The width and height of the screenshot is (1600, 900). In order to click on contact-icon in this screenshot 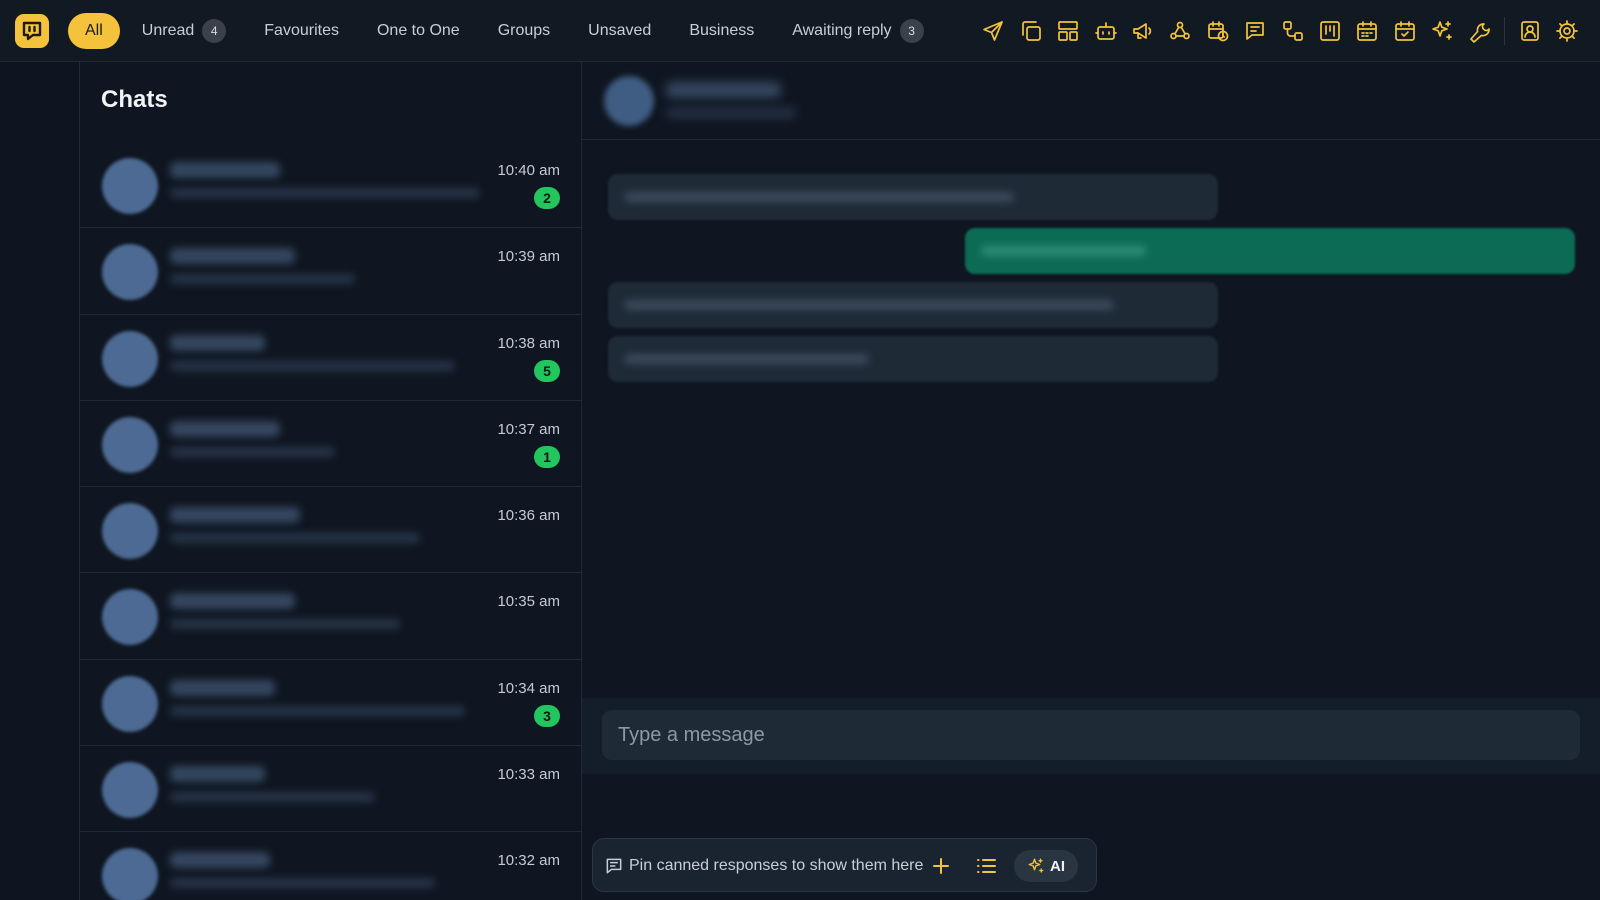, I will do `click(1529, 31)`.